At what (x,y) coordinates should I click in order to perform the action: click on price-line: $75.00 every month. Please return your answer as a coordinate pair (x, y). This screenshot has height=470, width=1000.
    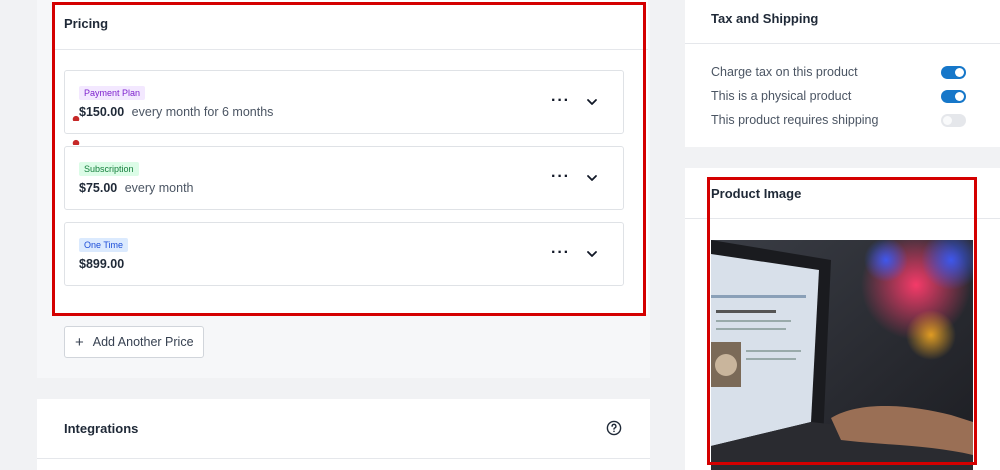
    Looking at the image, I should click on (136, 188).